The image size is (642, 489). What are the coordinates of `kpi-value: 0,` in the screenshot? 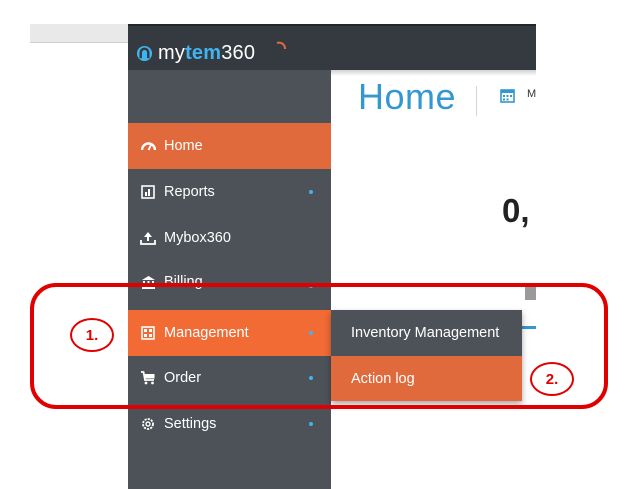 It's located at (516, 210).